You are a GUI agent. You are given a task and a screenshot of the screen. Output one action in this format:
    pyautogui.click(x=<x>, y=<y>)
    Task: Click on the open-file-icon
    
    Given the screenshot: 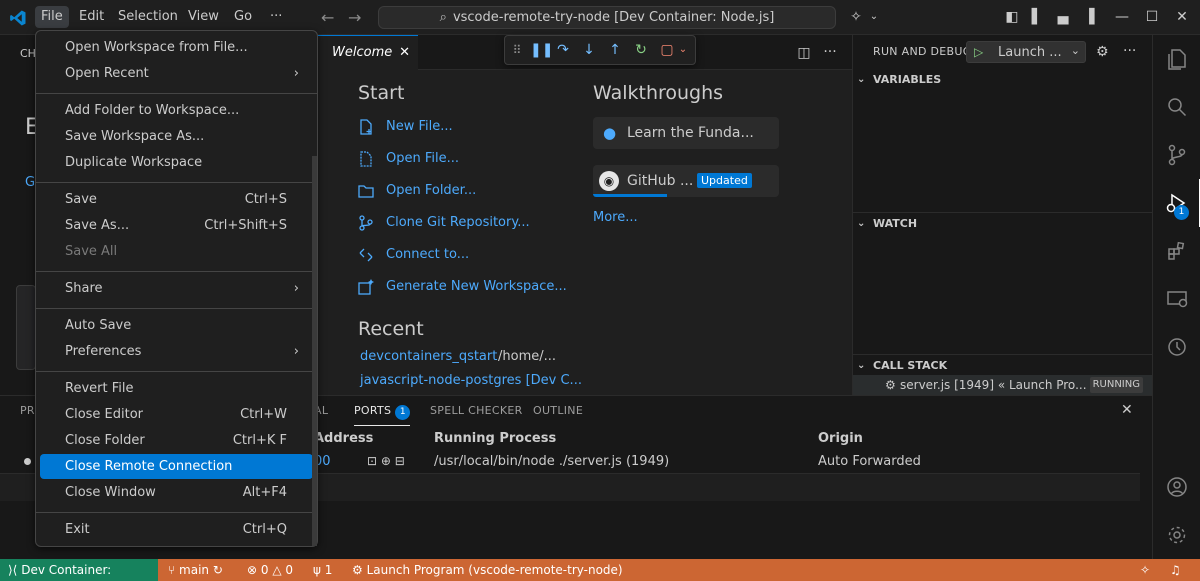 What is the action you would take?
    pyautogui.click(x=366, y=159)
    